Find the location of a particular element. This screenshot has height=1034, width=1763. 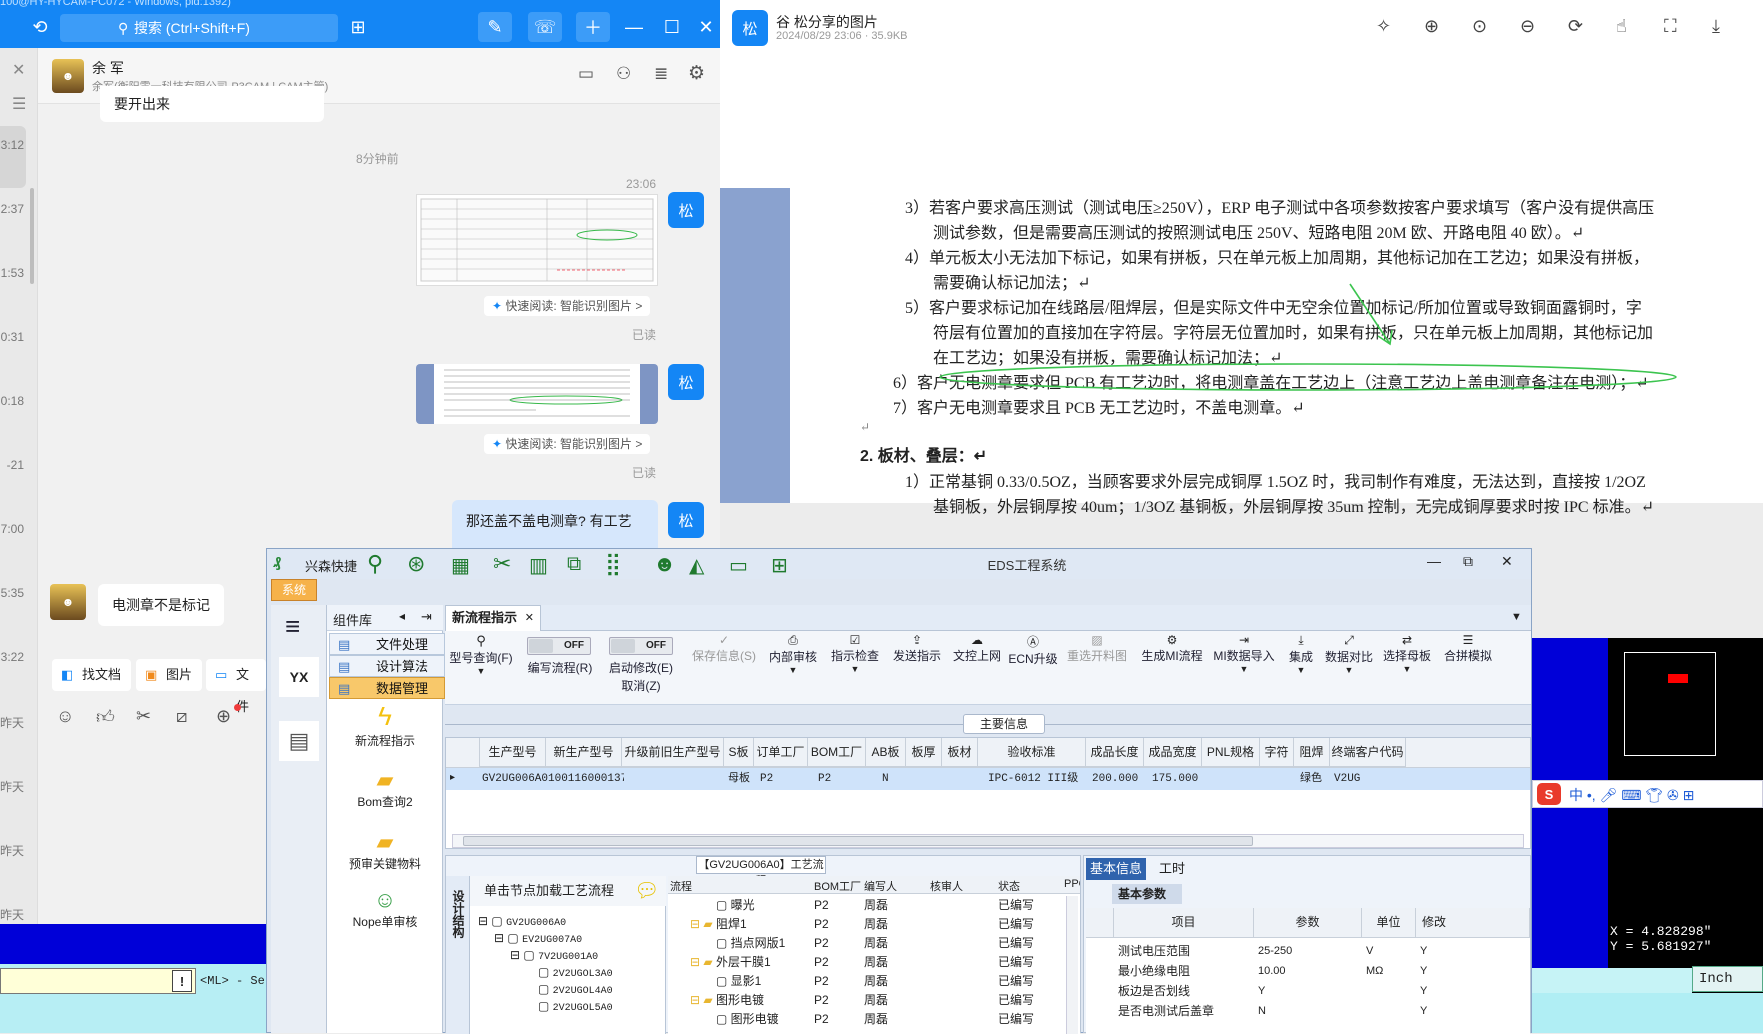

add-icon: ＋ is located at coordinates (593, 27).